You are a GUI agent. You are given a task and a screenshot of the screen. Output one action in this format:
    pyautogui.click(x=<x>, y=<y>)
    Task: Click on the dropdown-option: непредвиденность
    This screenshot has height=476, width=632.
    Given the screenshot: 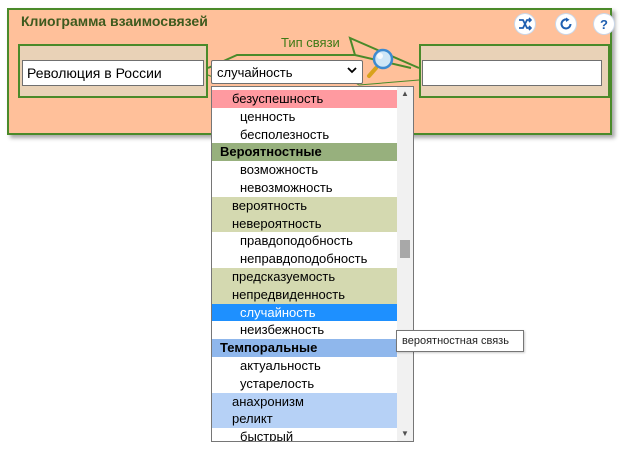 What is the action you would take?
    pyautogui.click(x=304, y=294)
    